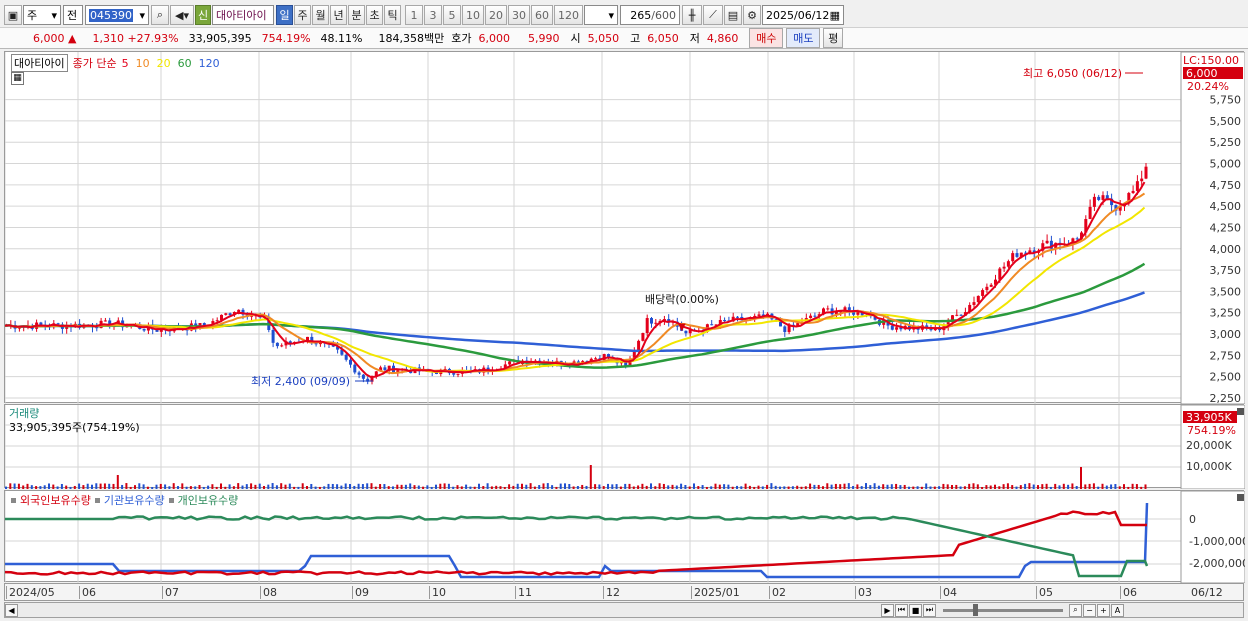 This screenshot has height=621, width=1248. Describe the element at coordinates (374, 15) in the screenshot. I see `period-tab-5: 초` at that location.